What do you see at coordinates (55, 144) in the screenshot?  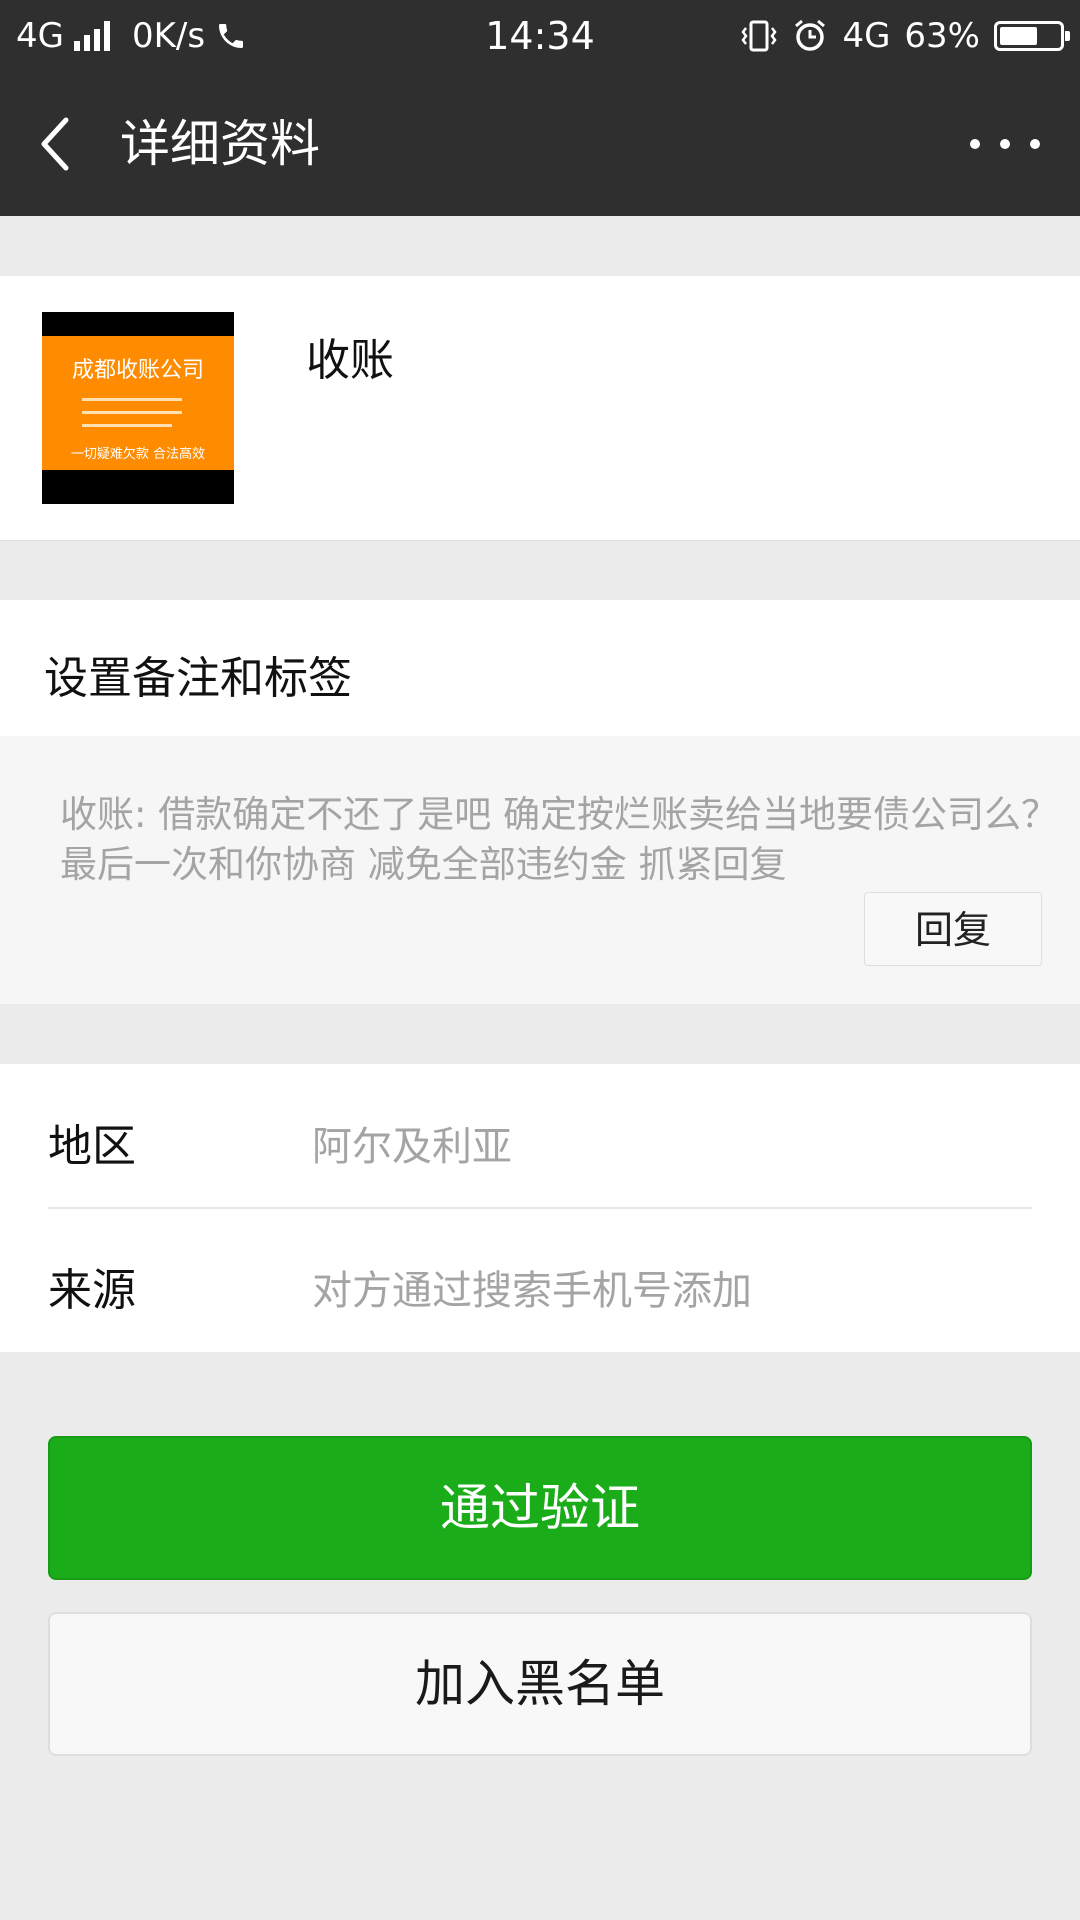 I see `chevron-left-icon` at bounding box center [55, 144].